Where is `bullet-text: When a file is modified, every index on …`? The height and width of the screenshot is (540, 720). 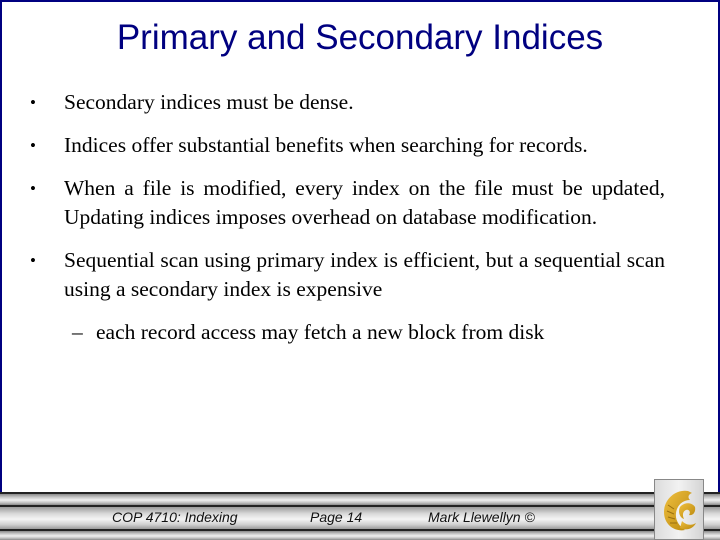 bullet-text: When a file is modified, every index on … is located at coordinates (364, 202).